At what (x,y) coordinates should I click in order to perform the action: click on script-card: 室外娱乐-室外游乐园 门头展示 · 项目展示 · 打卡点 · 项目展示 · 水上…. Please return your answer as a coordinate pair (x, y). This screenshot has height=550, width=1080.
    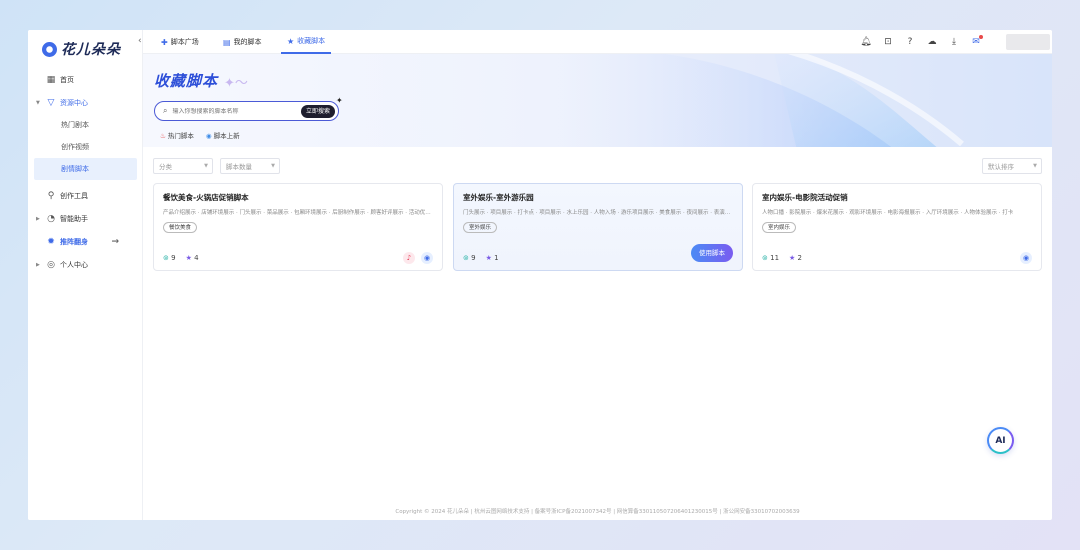
    Looking at the image, I should click on (598, 227).